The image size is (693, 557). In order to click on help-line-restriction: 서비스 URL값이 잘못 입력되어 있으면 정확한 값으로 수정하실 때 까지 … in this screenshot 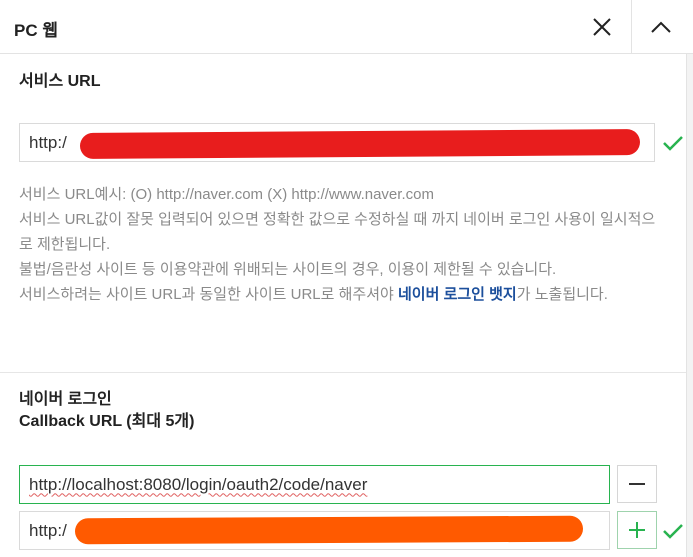, I will do `click(337, 232)`.